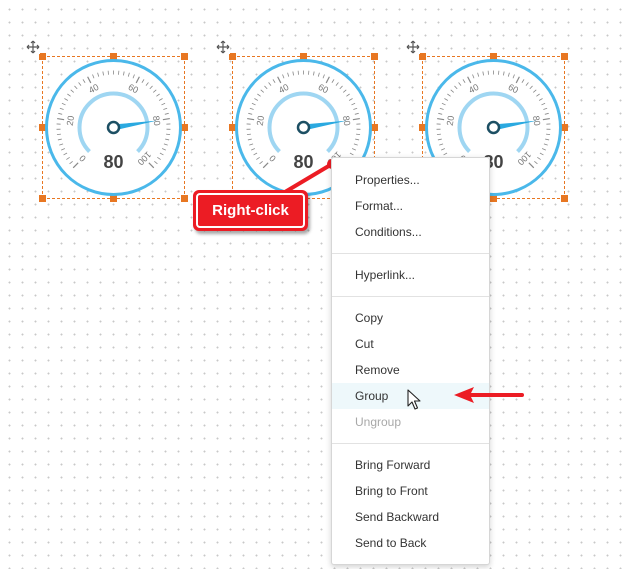 Image resolution: width=632 pixels, height=569 pixels. I want to click on red-arrow-icon, so click(489, 395).